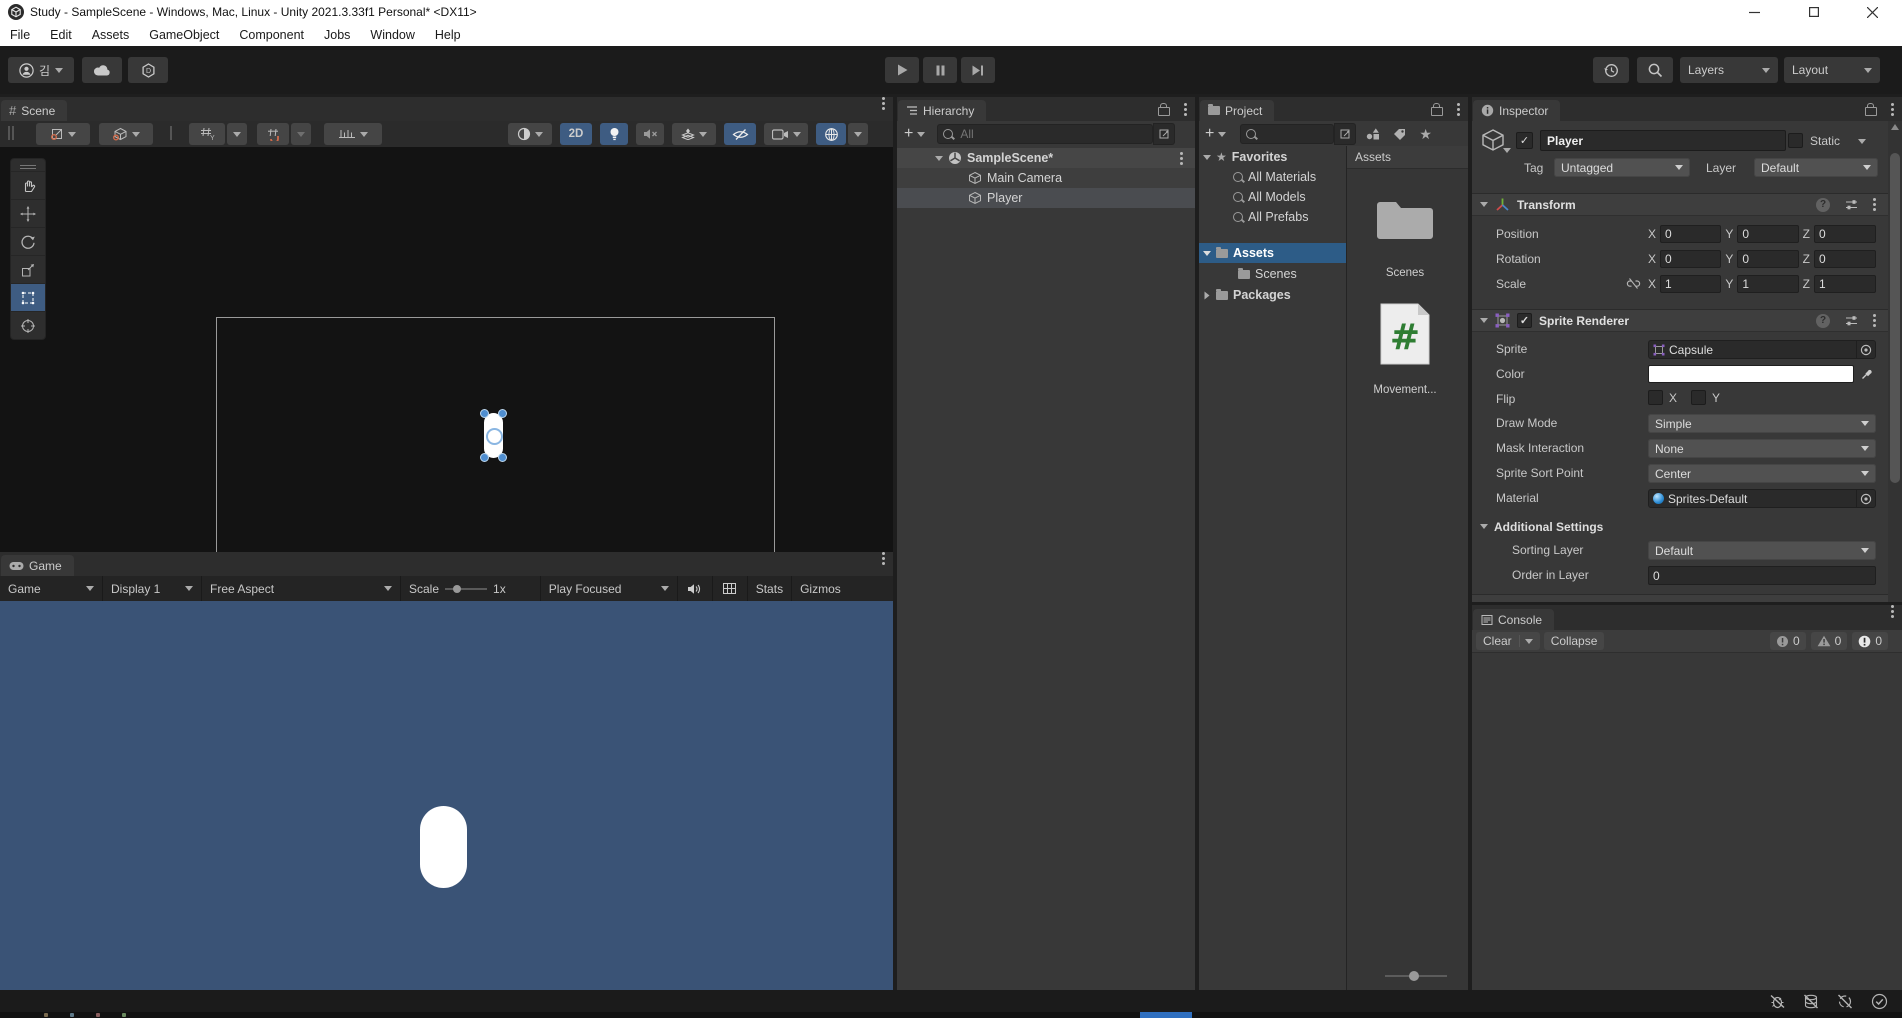 This screenshot has width=1902, height=1018. What do you see at coordinates (1524, 320) in the screenshot?
I see `component-enabled-checkbox` at bounding box center [1524, 320].